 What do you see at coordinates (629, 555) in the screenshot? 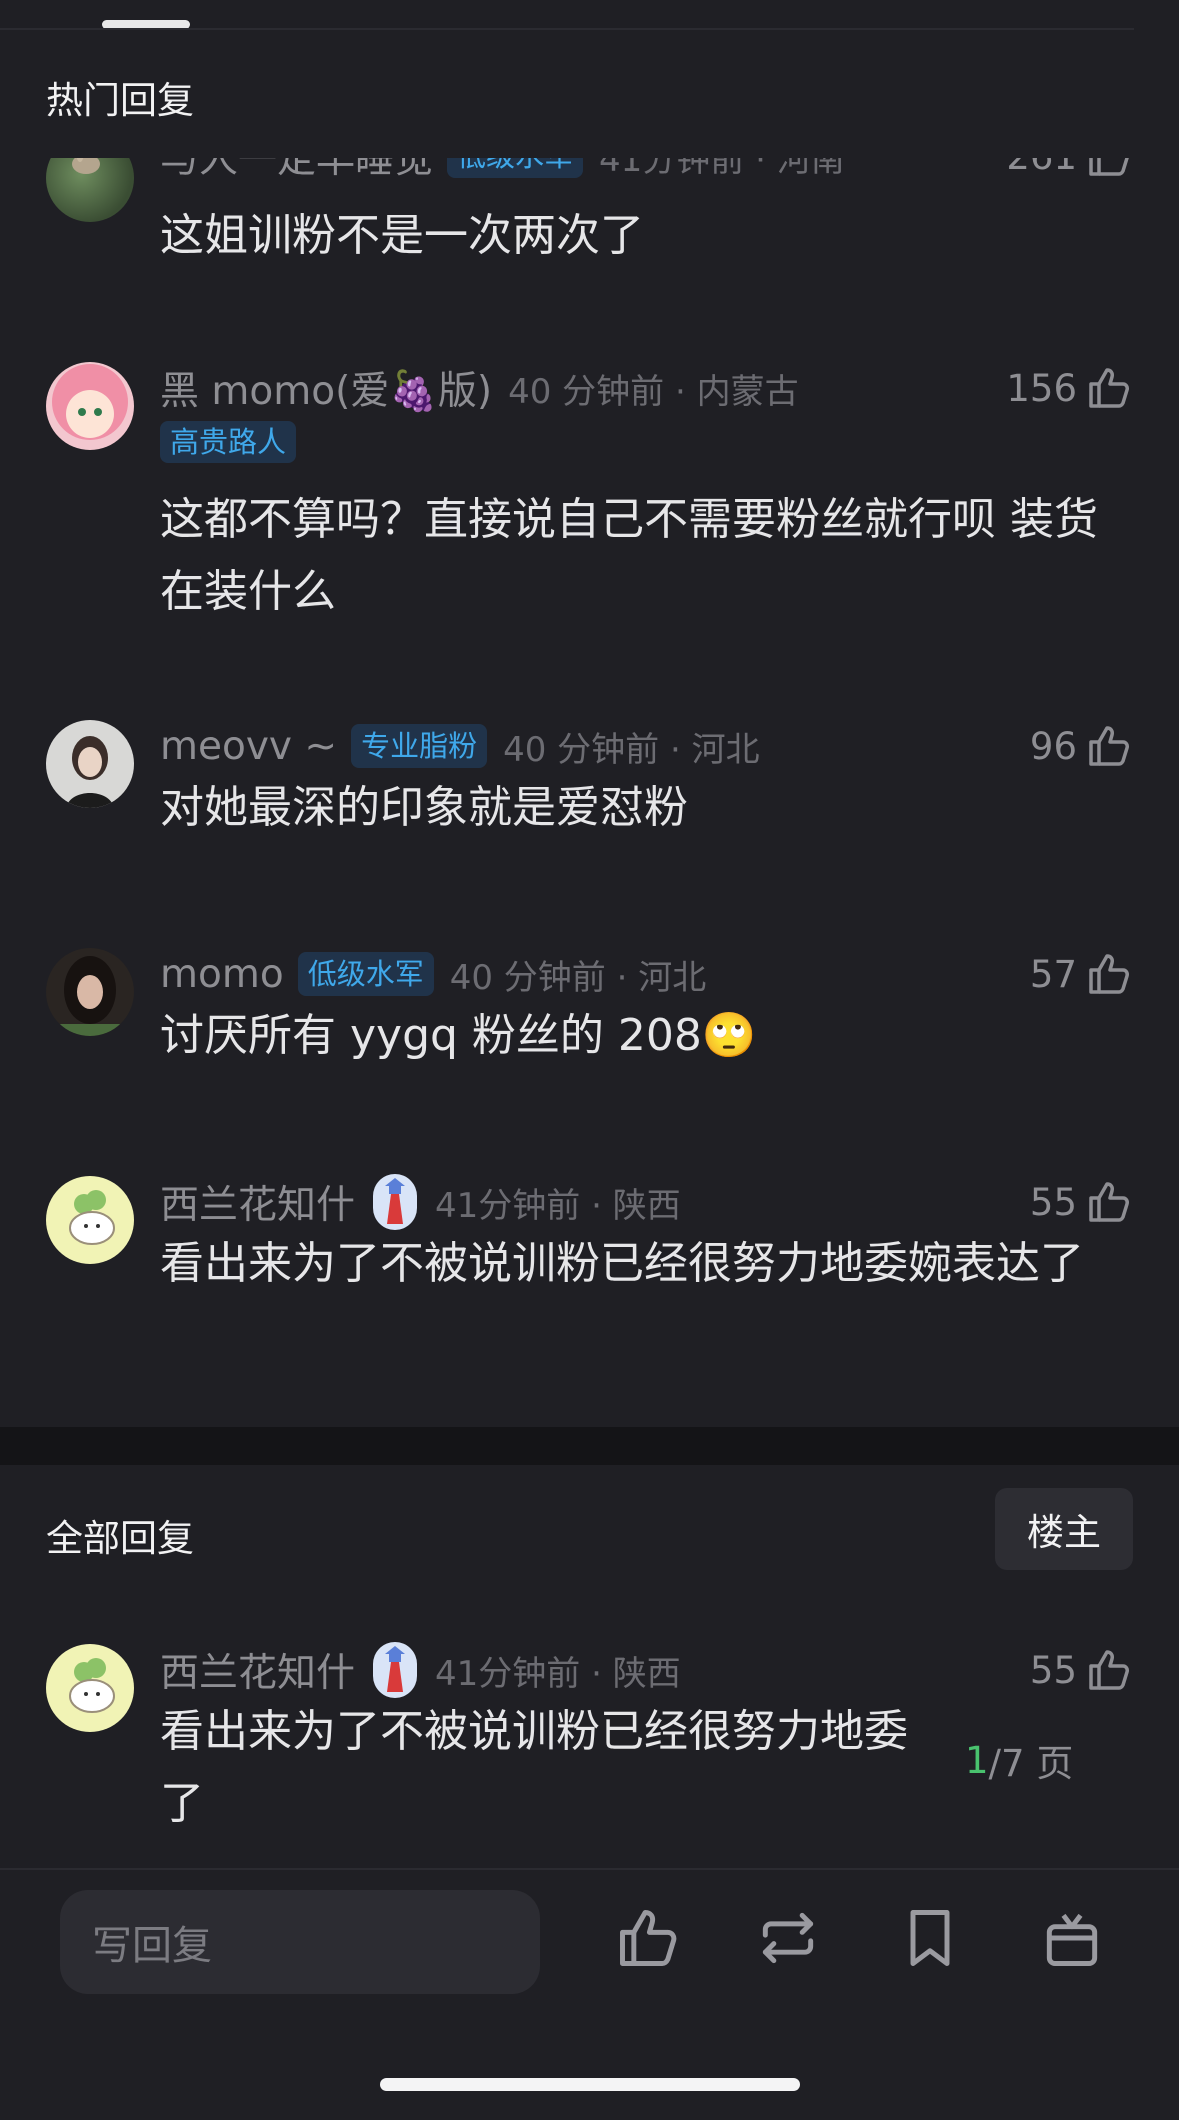
I see `comment-text: 这都不算吗？直接说自己不需要粉丝就行呗 装货在装什么` at bounding box center [629, 555].